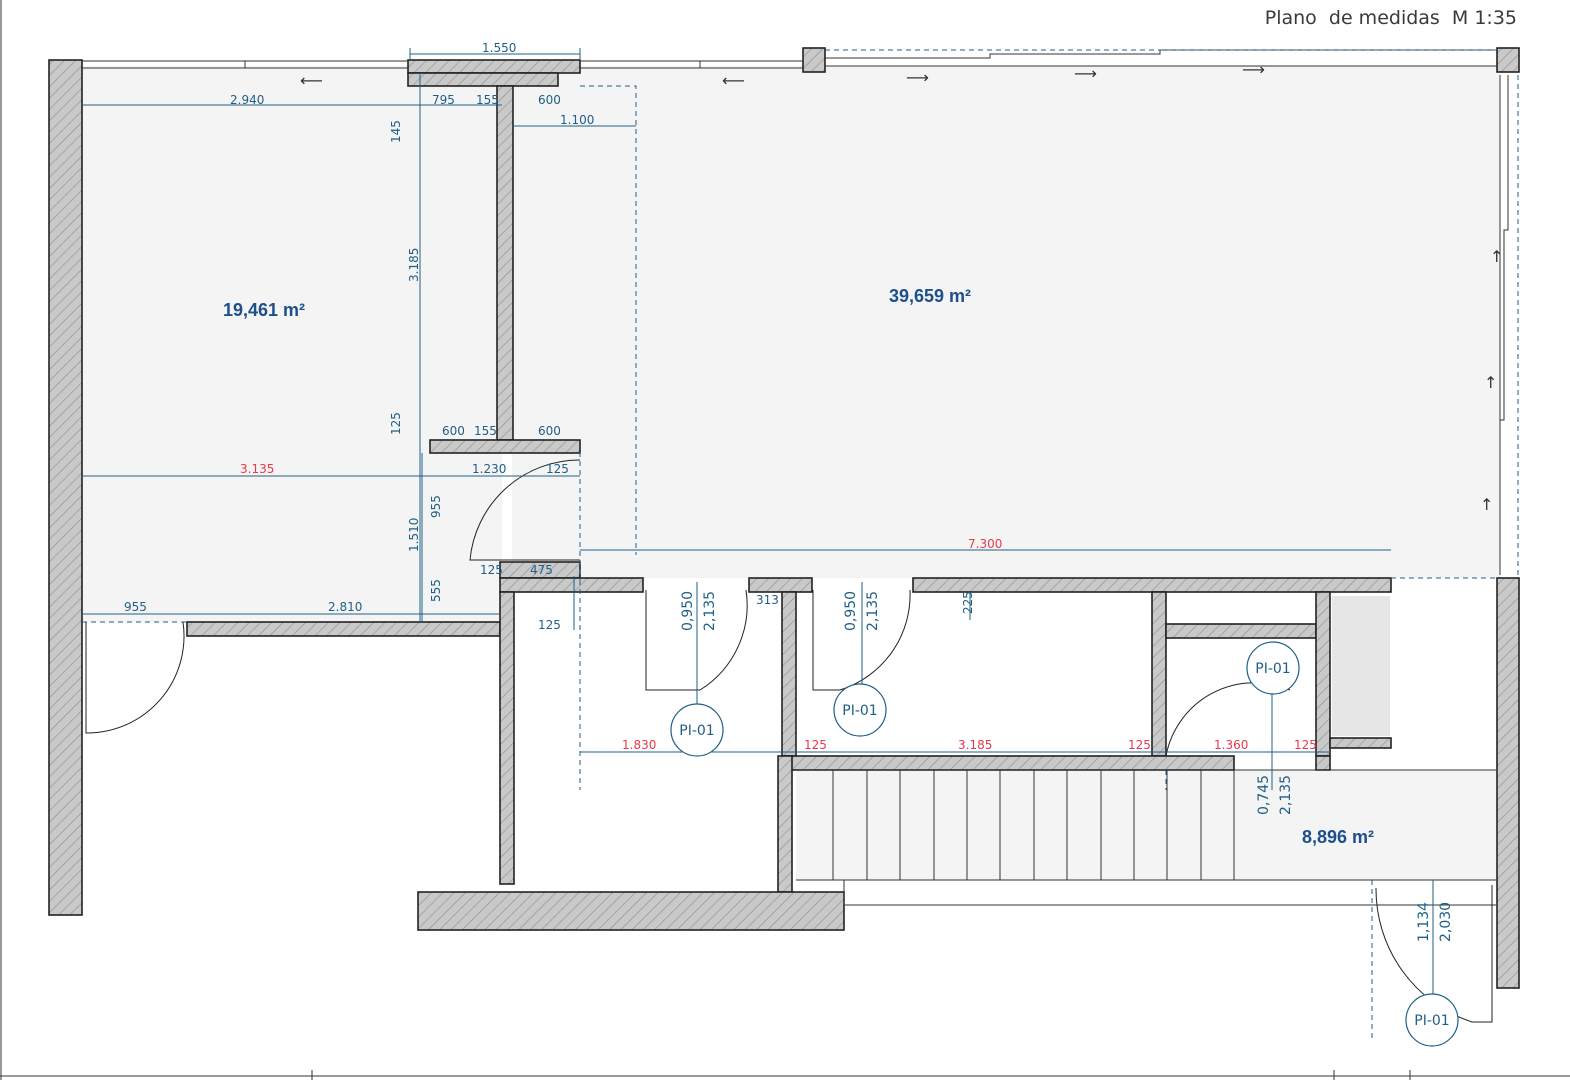 This screenshot has height=1080, width=1570. Describe the element at coordinates (247, 100) in the screenshot. I see `dim-label: 2.940` at that location.